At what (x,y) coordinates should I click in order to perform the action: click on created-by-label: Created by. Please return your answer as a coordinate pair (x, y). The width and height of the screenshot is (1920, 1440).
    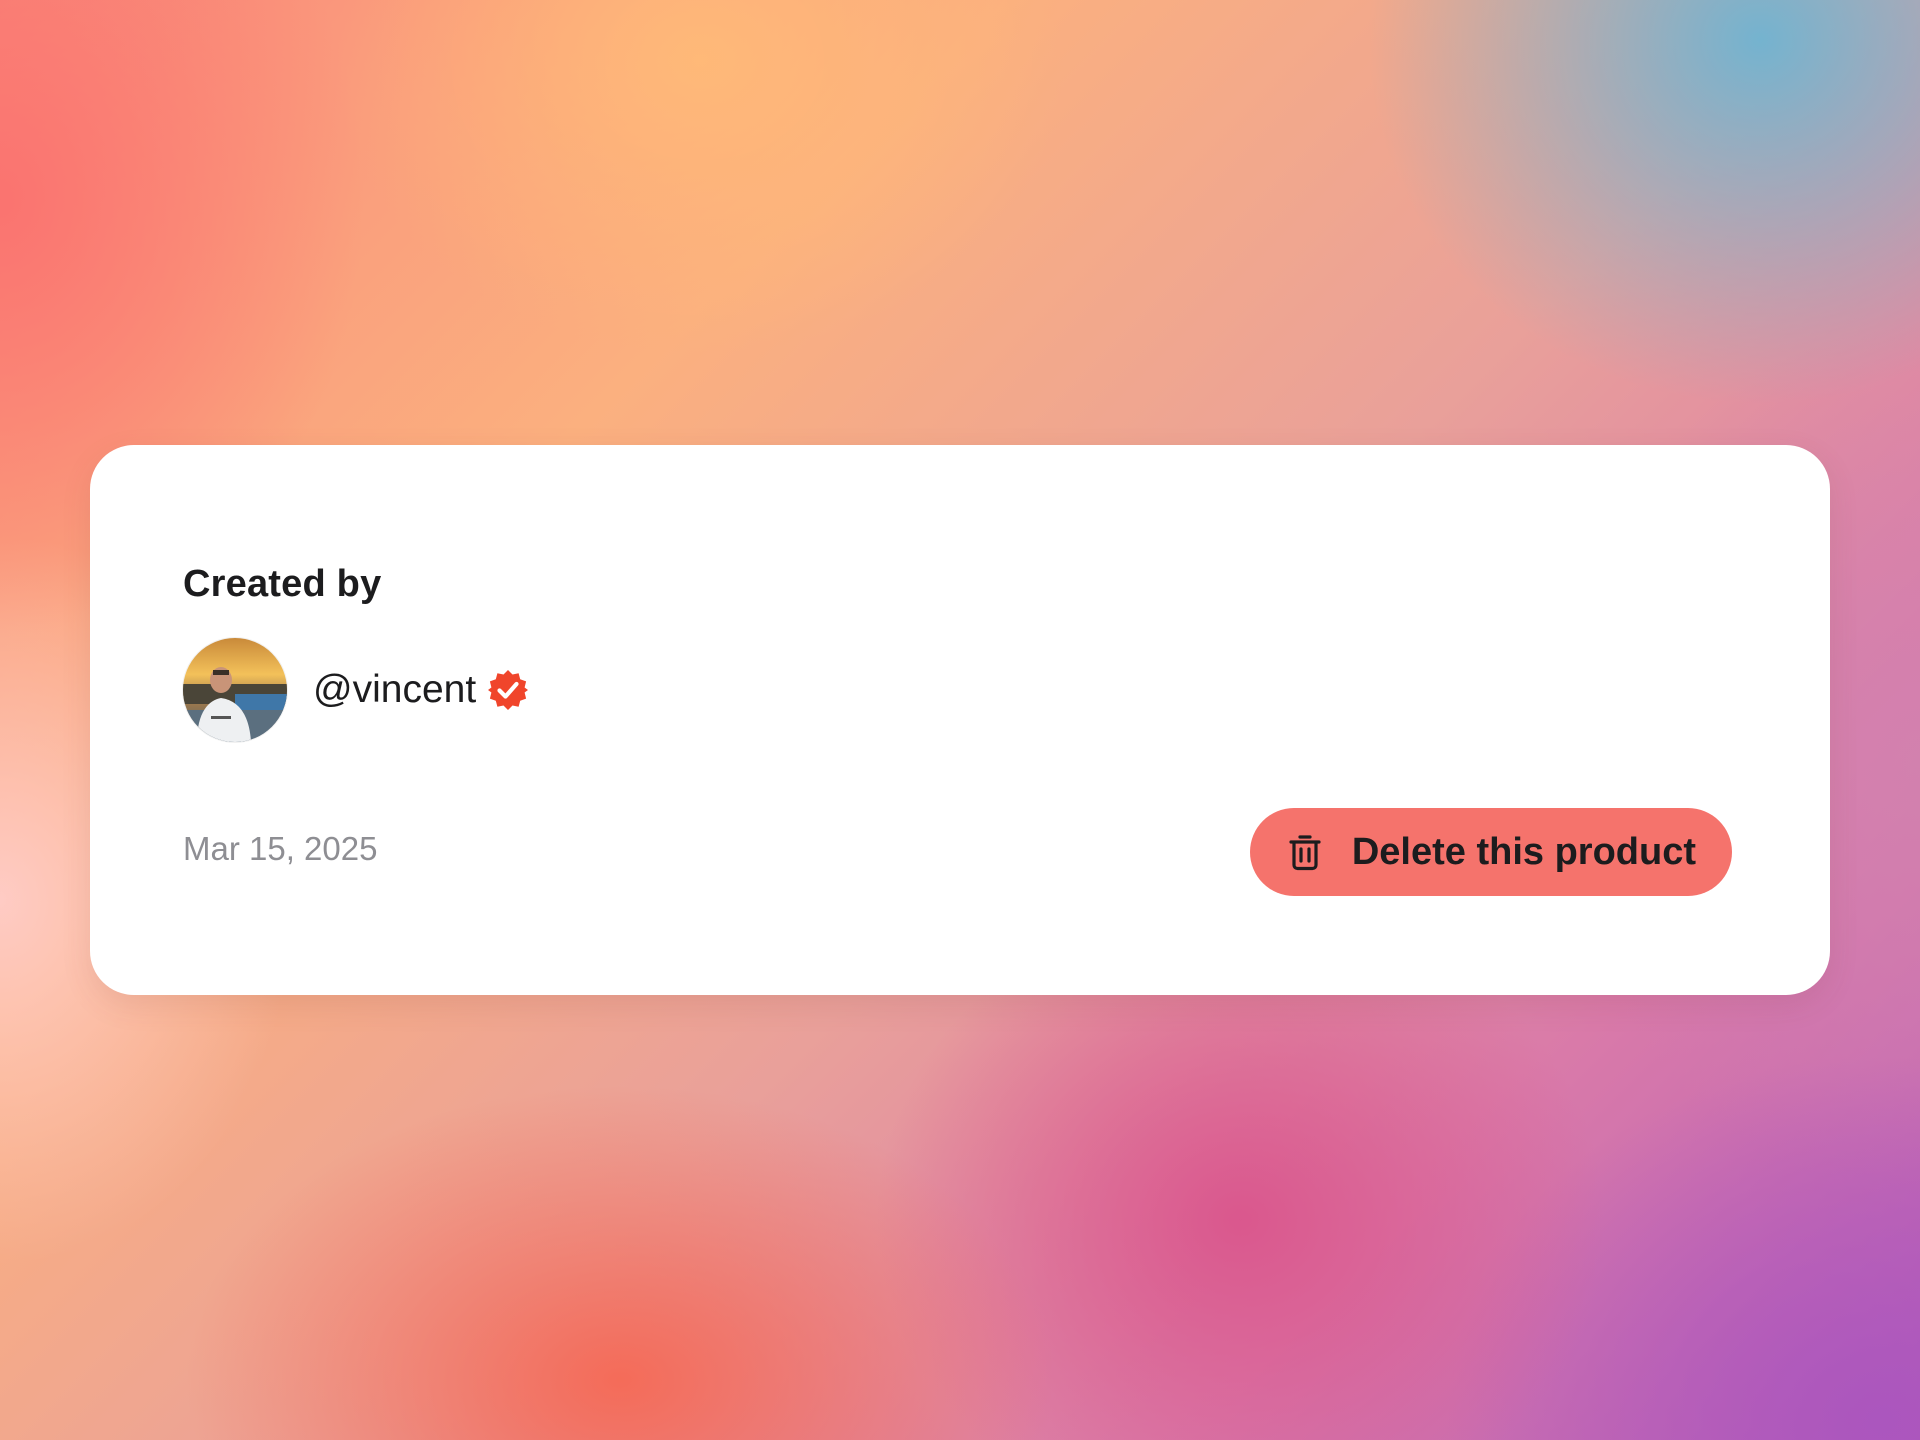
    Looking at the image, I should click on (282, 584).